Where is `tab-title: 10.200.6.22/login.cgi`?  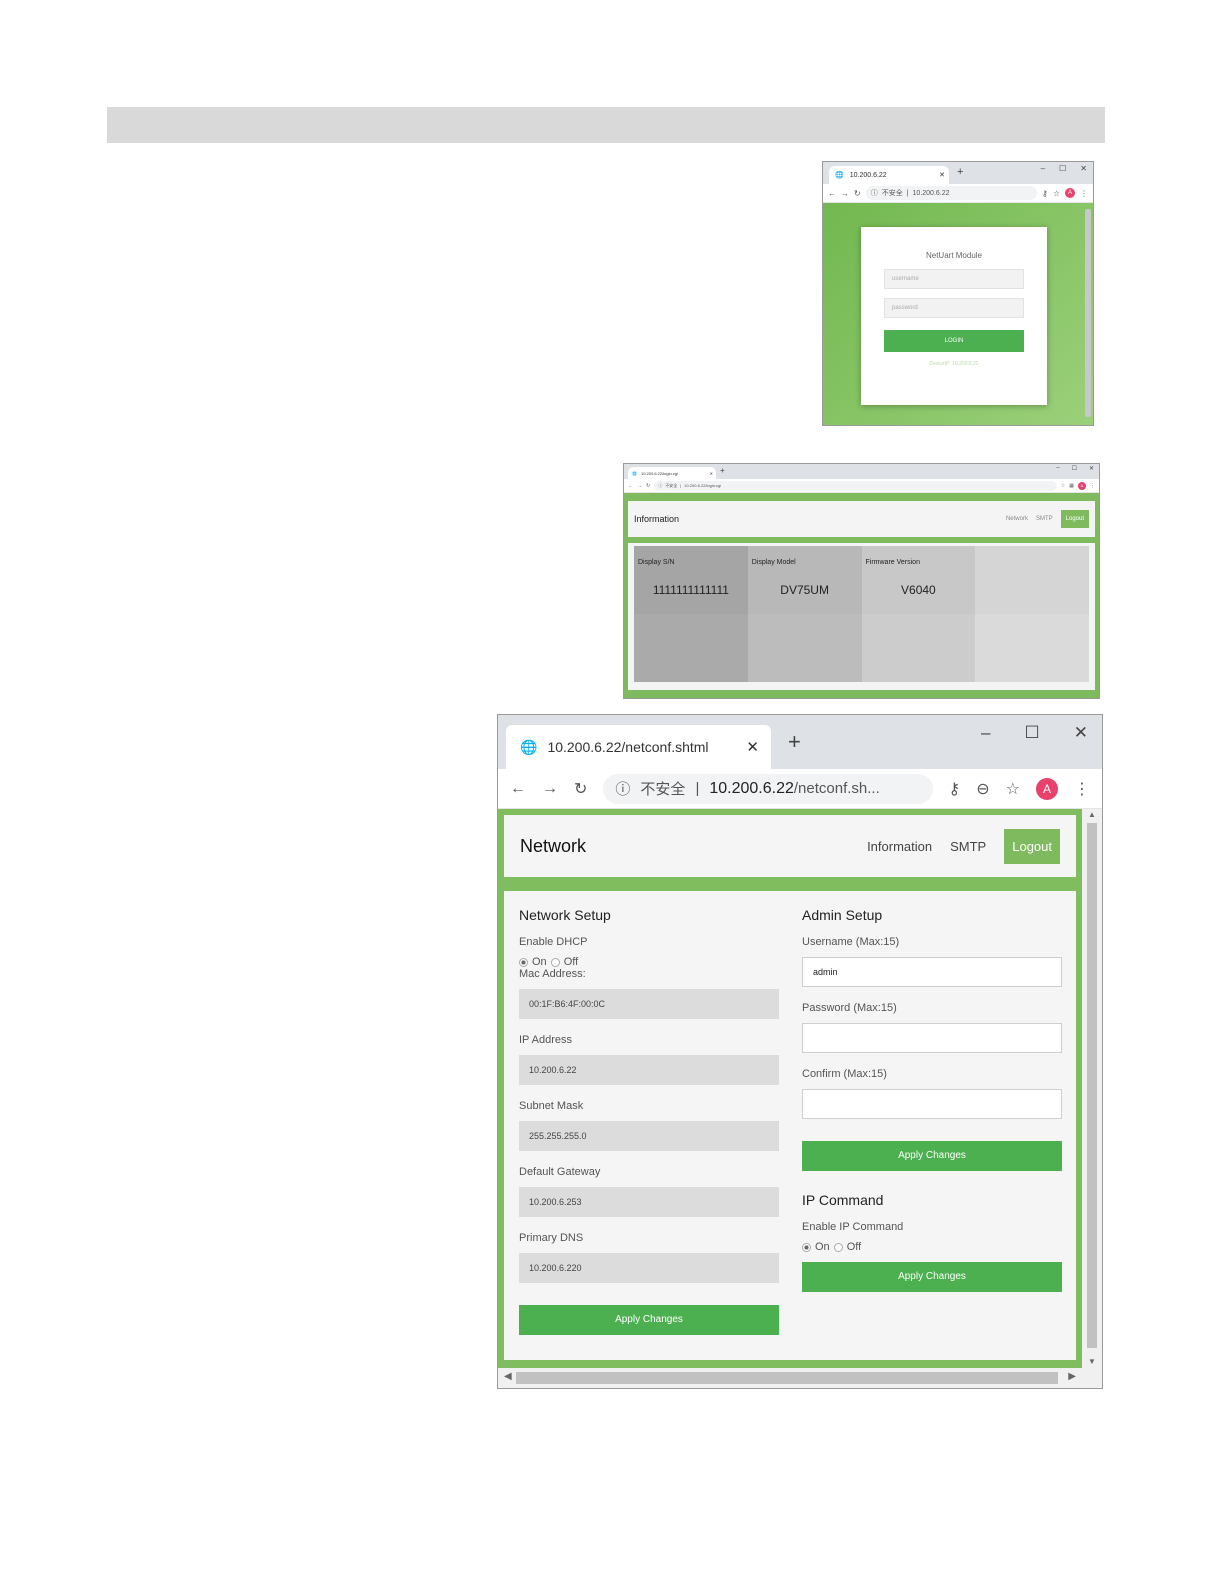
tab-title: 10.200.6.22/login.cgi is located at coordinates (659, 473).